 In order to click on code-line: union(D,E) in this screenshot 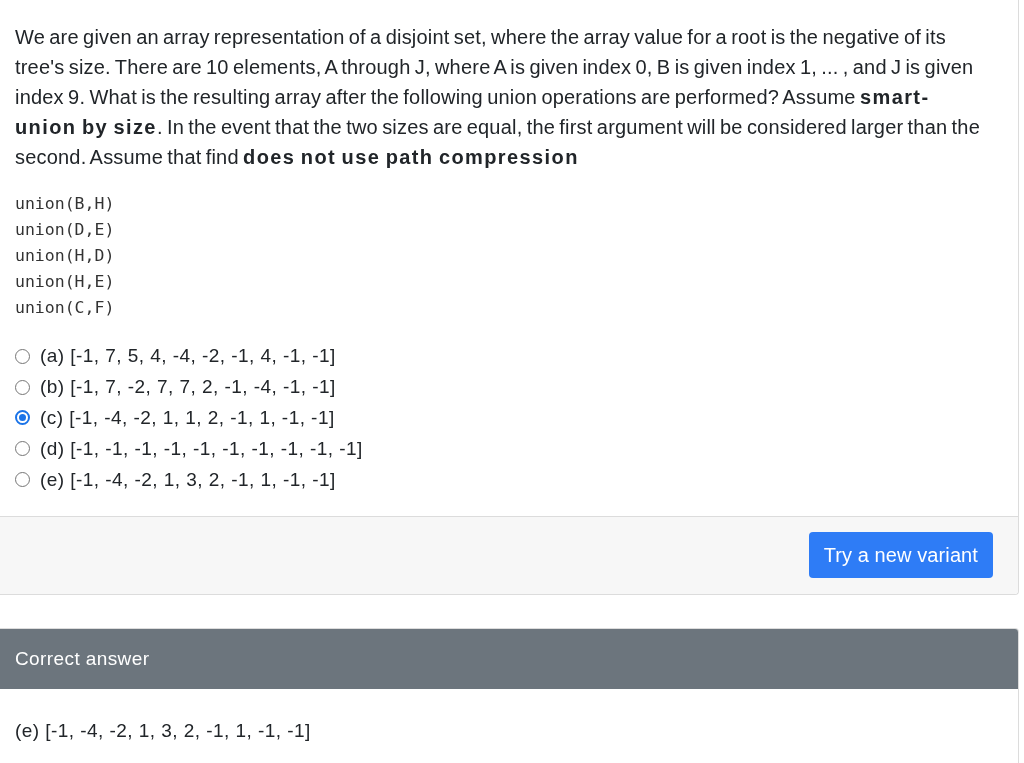, I will do `click(65, 230)`.